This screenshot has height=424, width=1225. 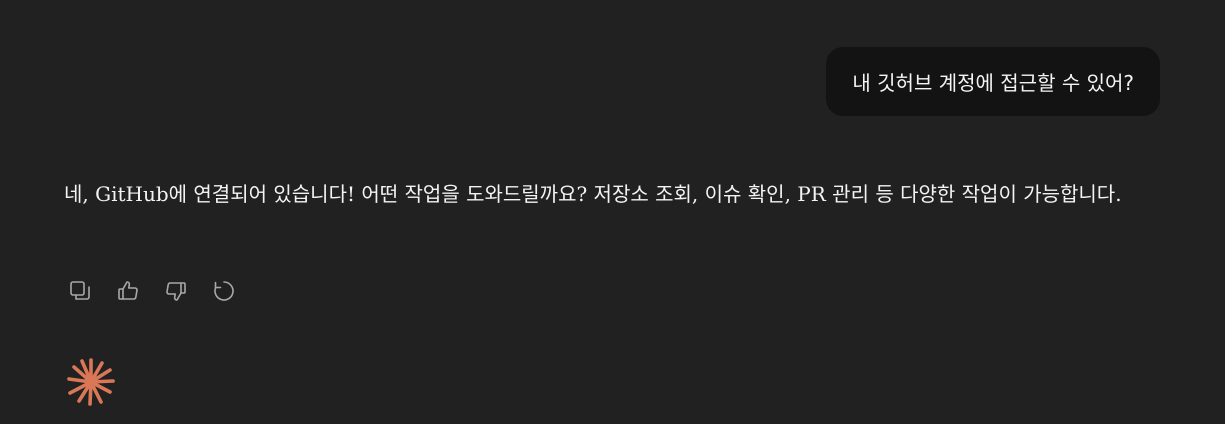 I want to click on thumbs-up-button, so click(x=128, y=291).